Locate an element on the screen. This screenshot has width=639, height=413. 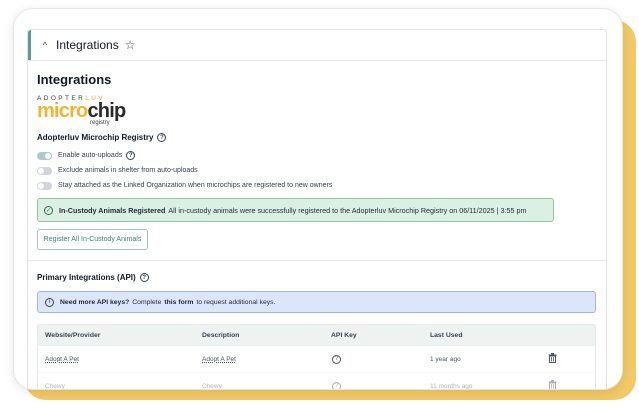
exclude-shelter-toggle is located at coordinates (44, 170).